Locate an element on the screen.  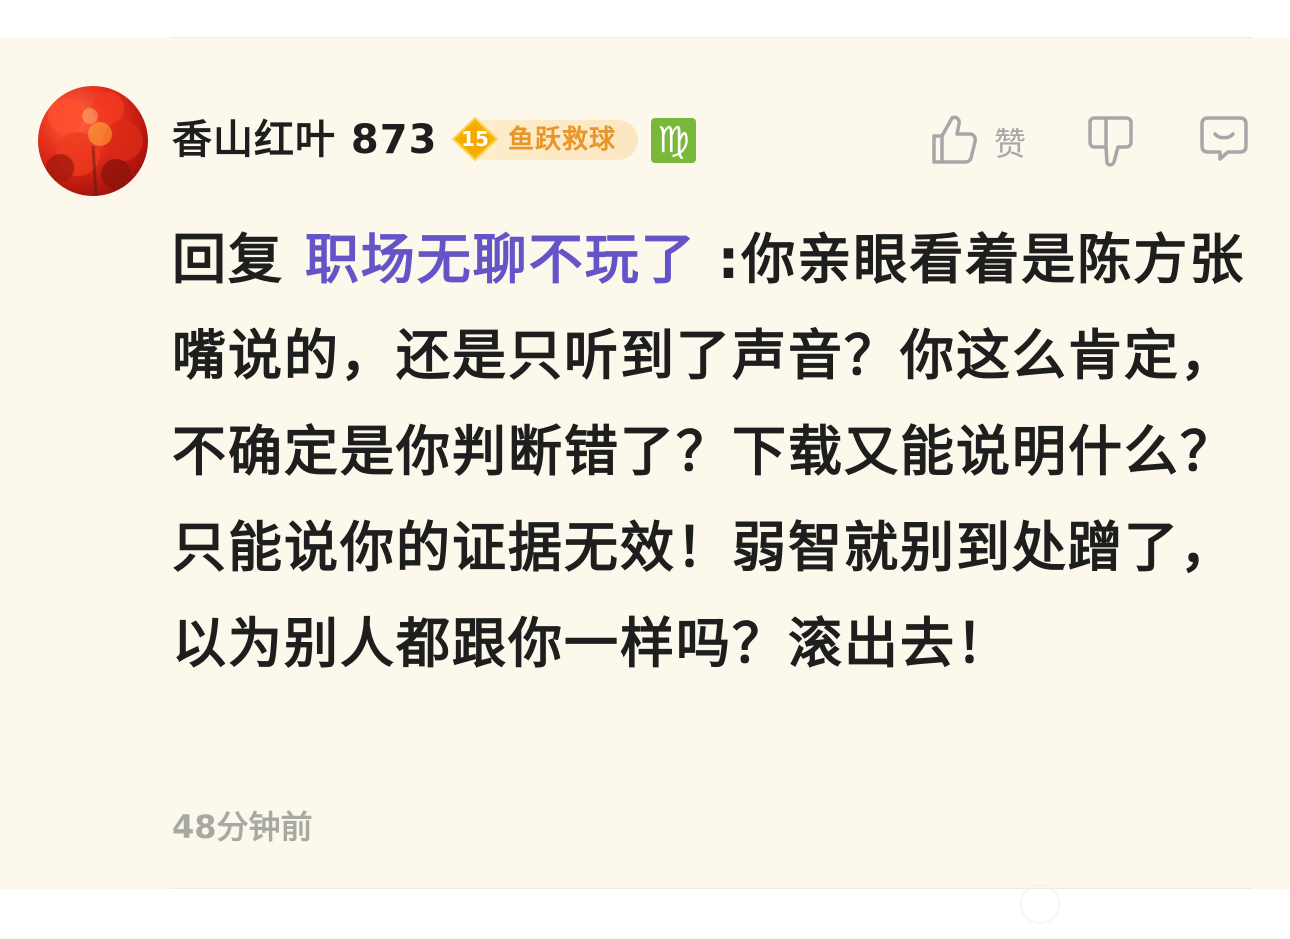
medal-name: 鱼跃救球 is located at coordinates (562, 140).